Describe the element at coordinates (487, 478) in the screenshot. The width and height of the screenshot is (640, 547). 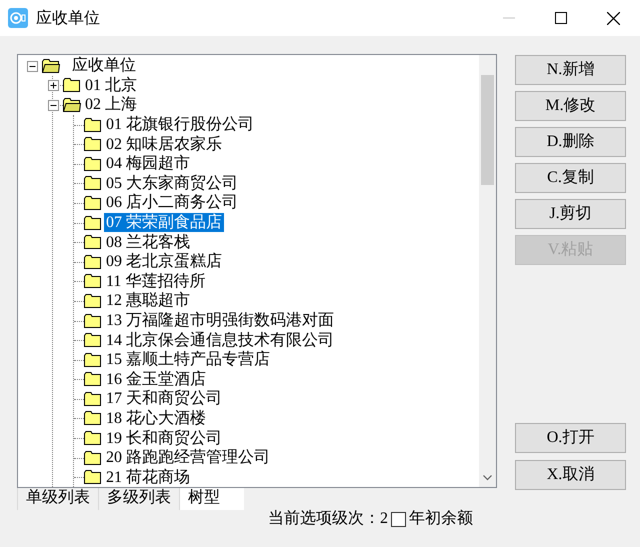
I see `scroll-down-icon` at that location.